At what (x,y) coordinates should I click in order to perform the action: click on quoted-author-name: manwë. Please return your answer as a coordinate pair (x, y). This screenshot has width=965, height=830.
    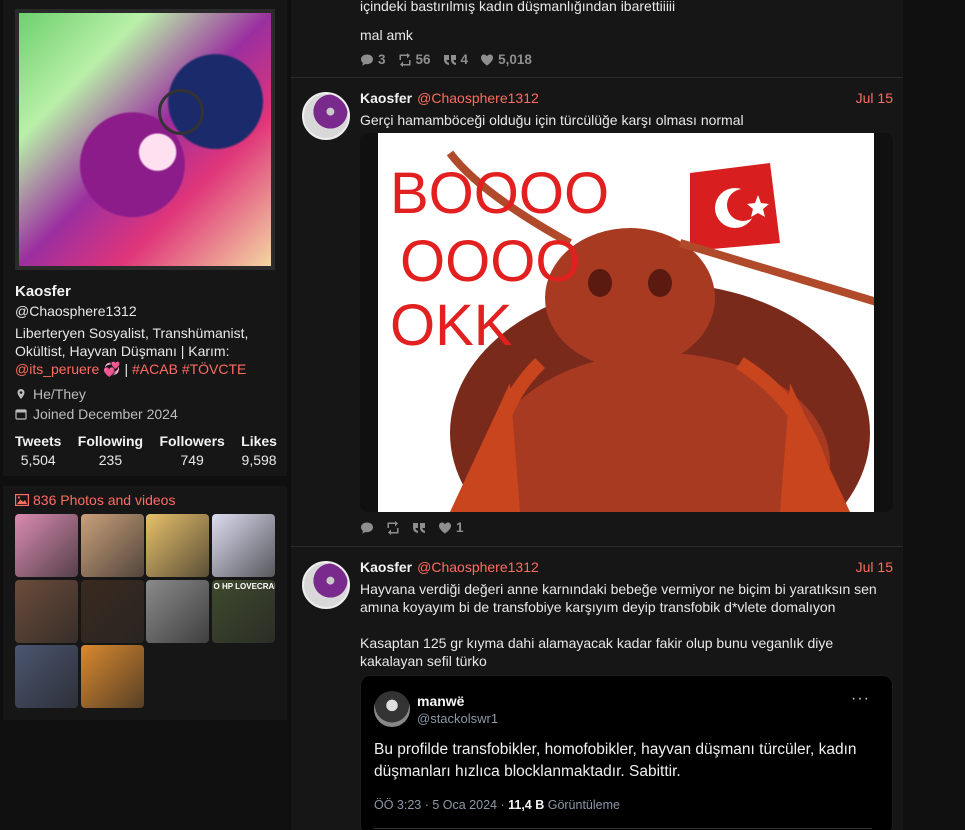
    Looking at the image, I should click on (440, 701).